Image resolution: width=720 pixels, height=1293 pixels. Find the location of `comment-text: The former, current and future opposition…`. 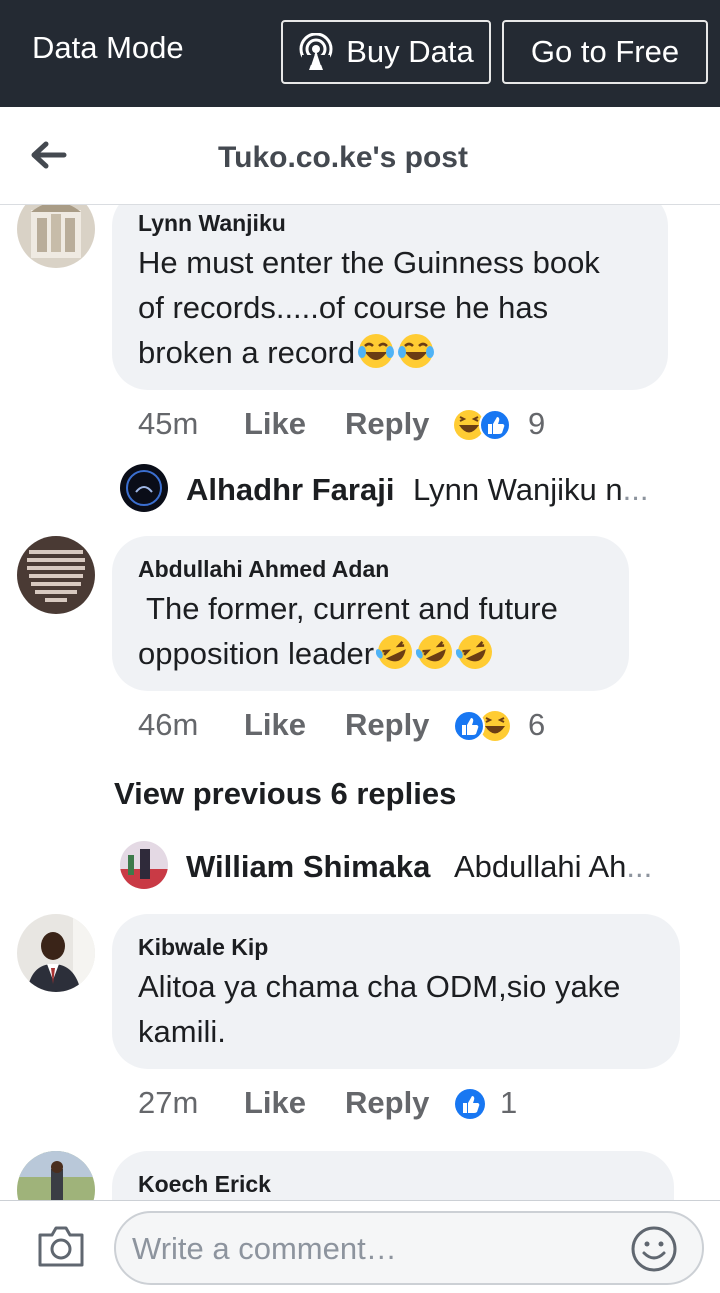

comment-text: The former, current and future opposition… is located at coordinates (348, 631).